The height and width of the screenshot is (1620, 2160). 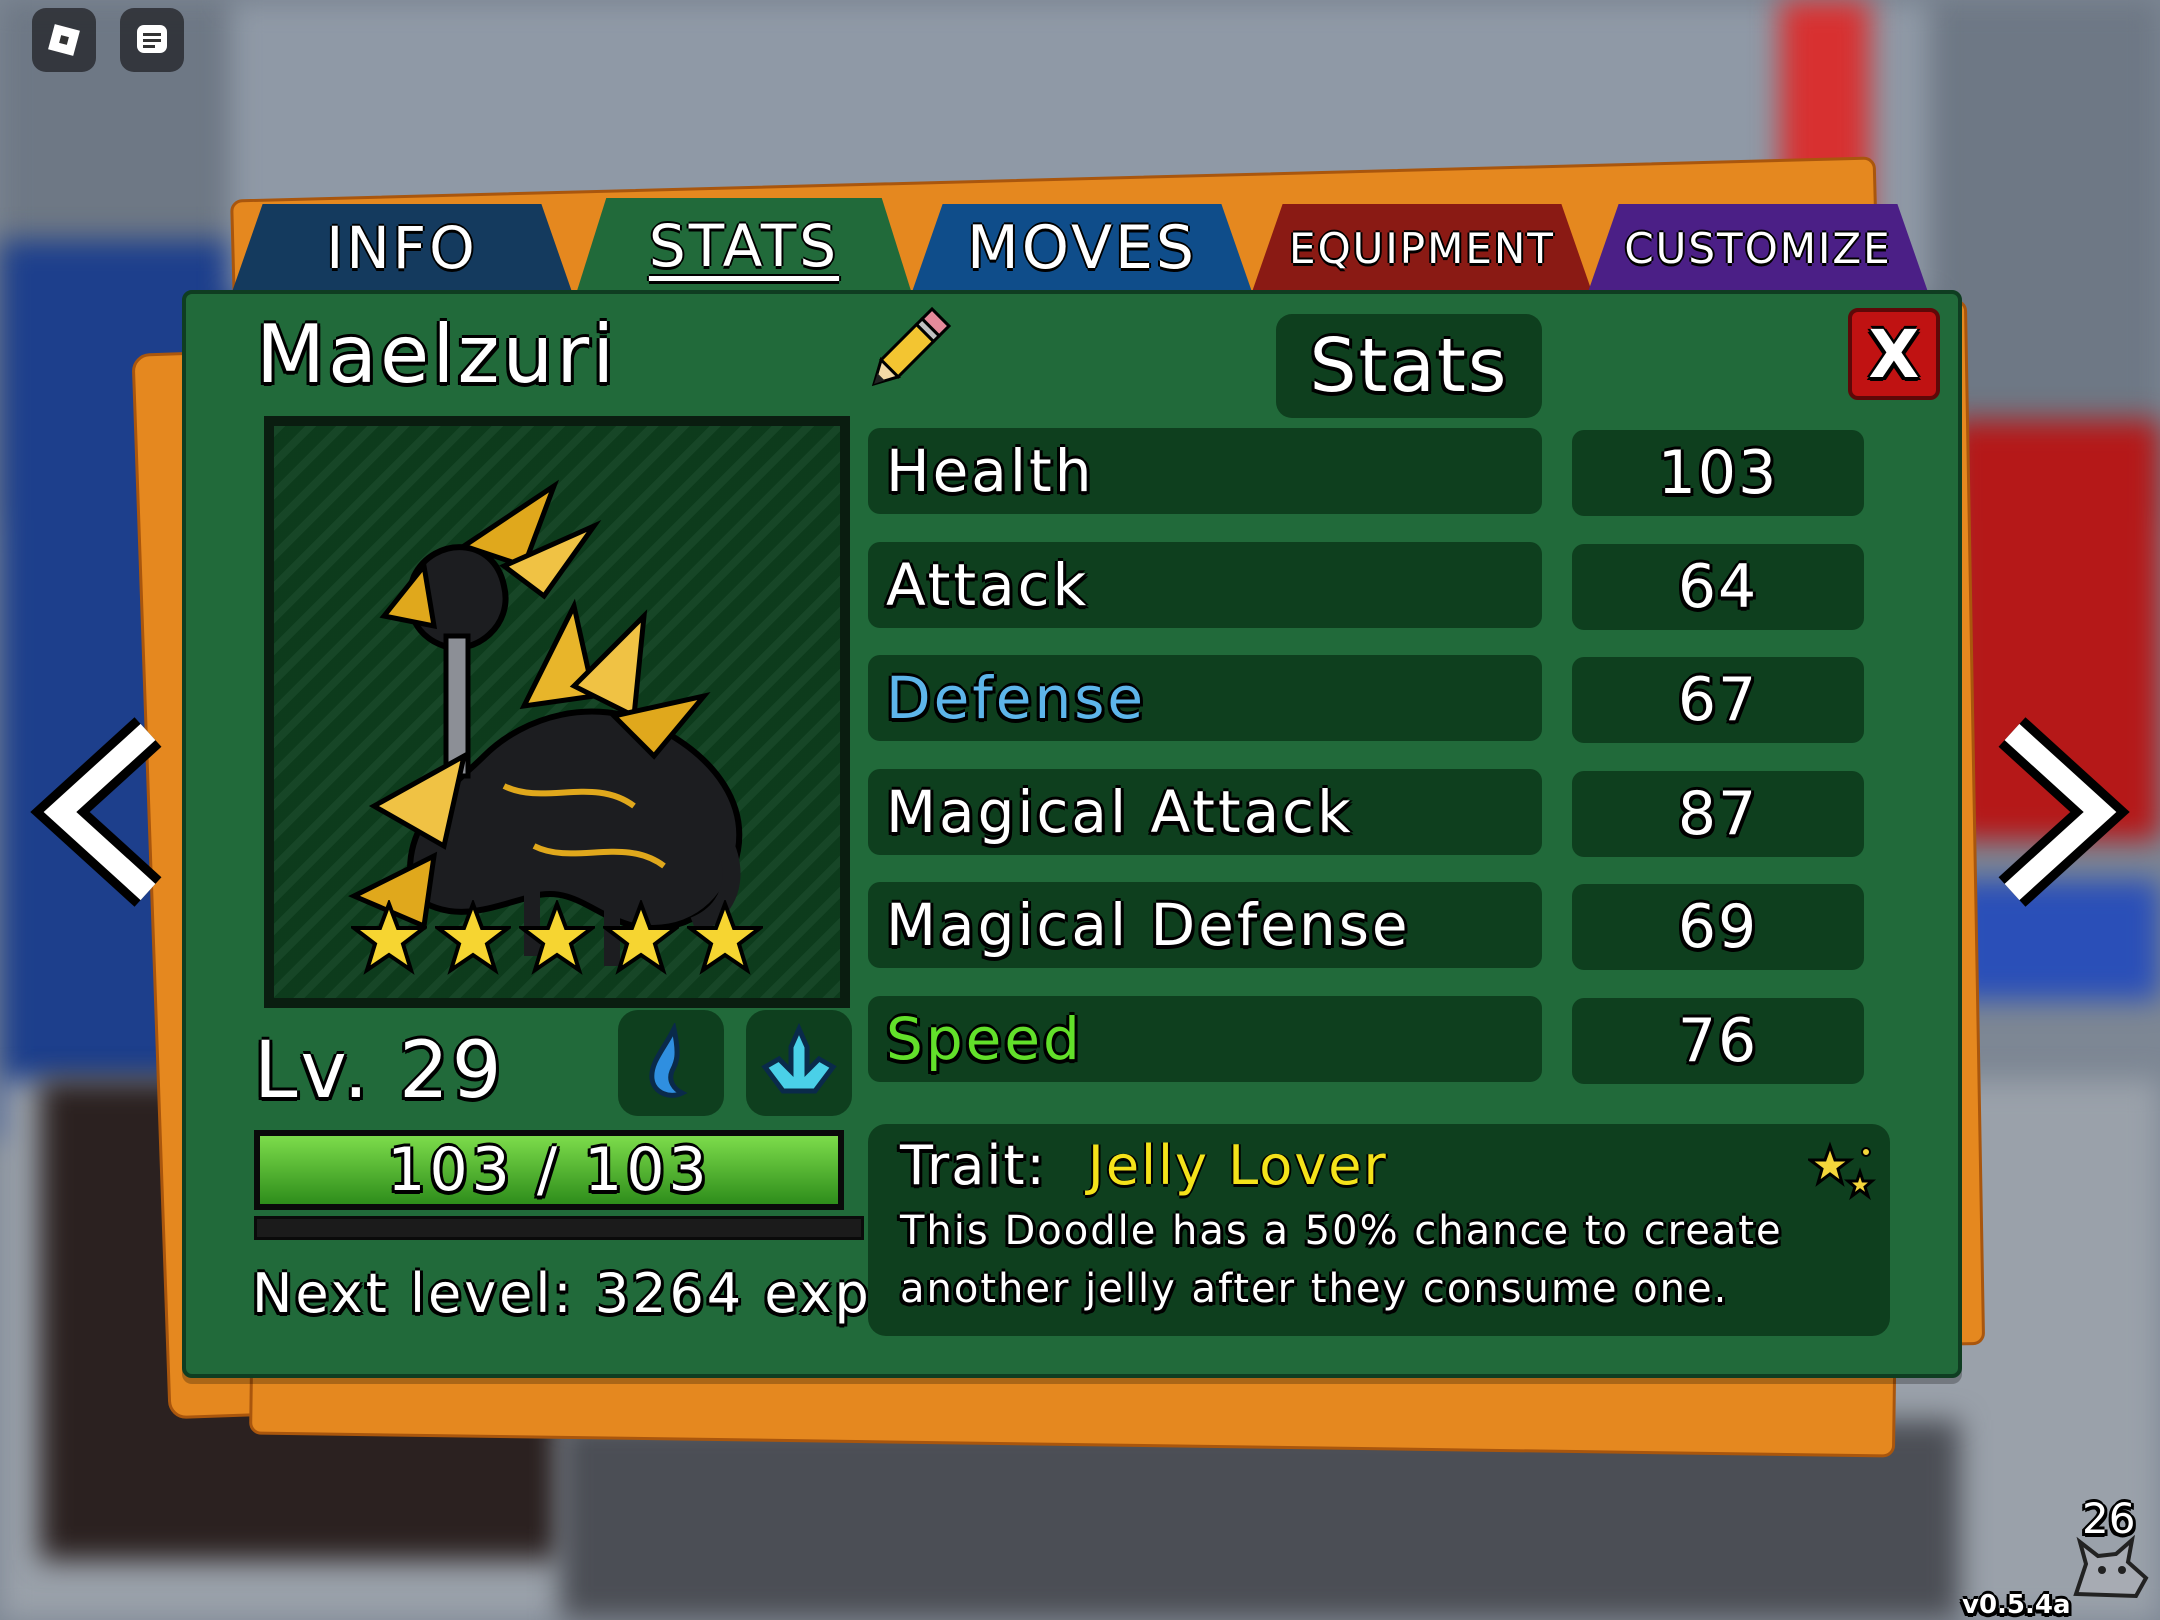 I want to click on stat-label-row: Magical Attack, so click(x=1205, y=811).